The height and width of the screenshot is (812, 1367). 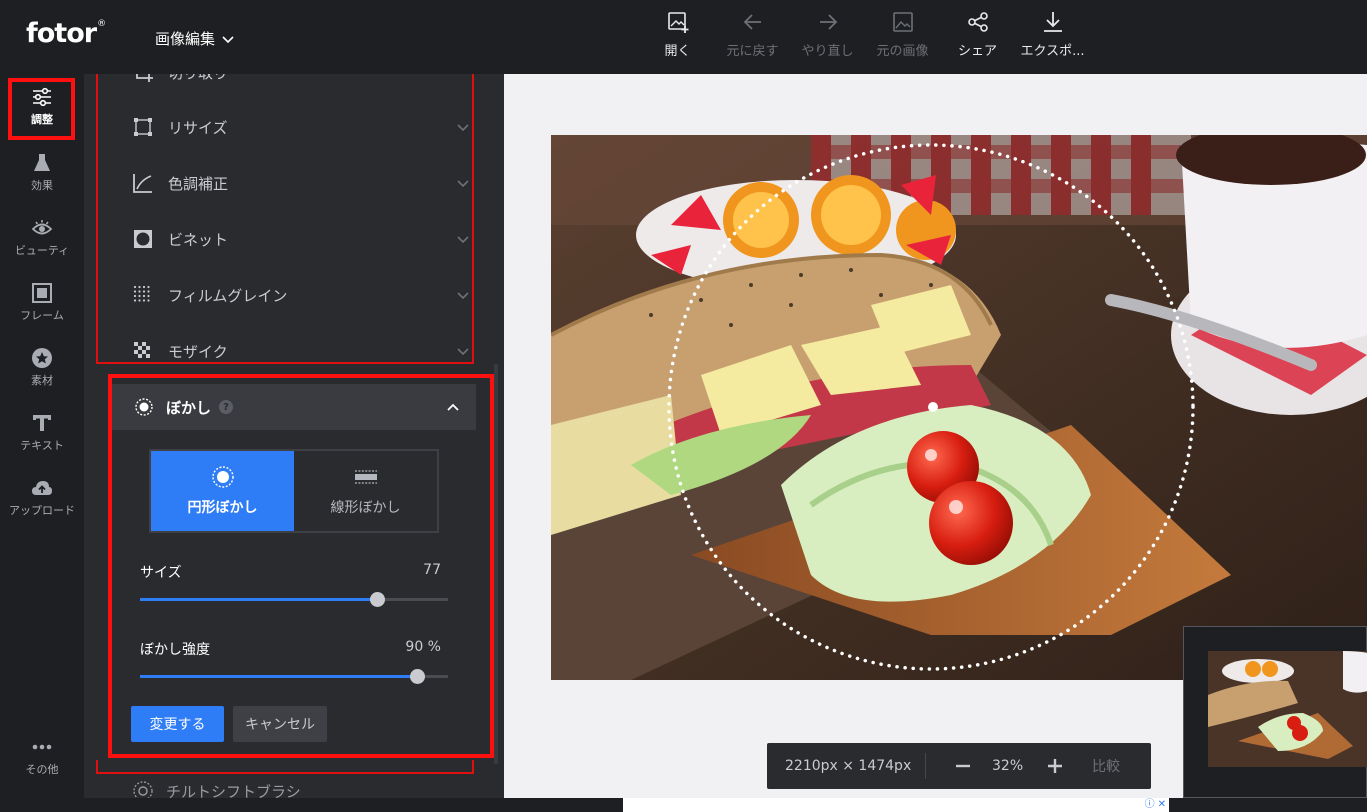 I want to click on rail-item-upload: アップロード, so click(x=42, y=497).